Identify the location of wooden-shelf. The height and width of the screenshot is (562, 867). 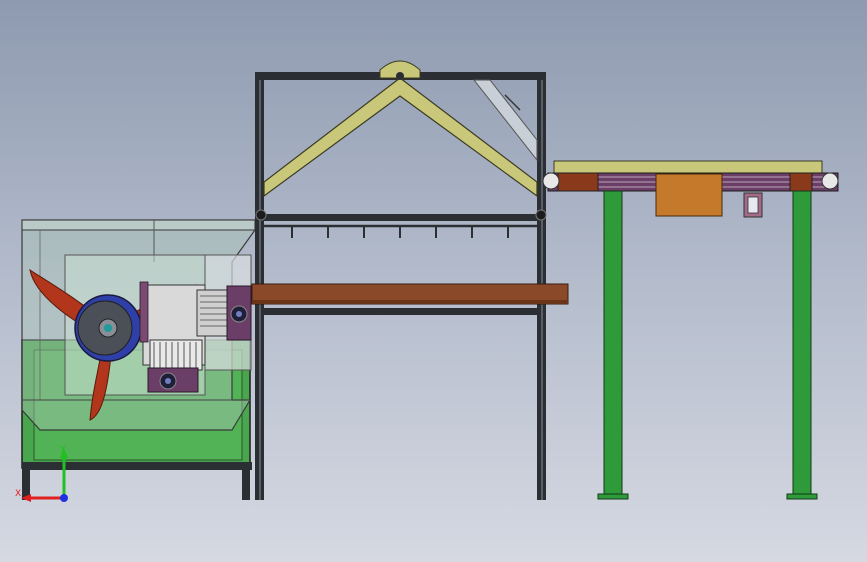
(410, 294).